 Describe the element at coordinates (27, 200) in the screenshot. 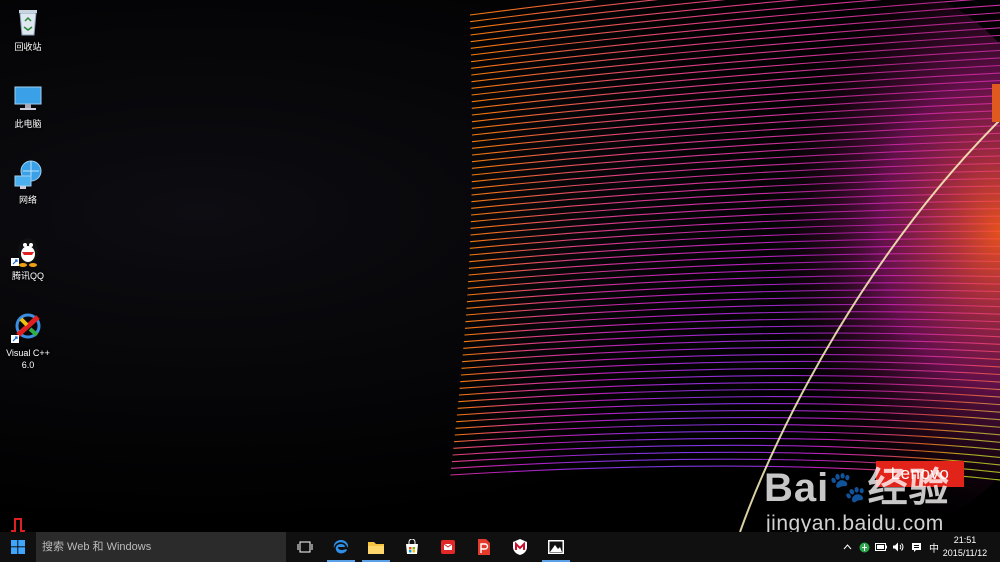

I see `desktop-icon-label: 网络` at that location.